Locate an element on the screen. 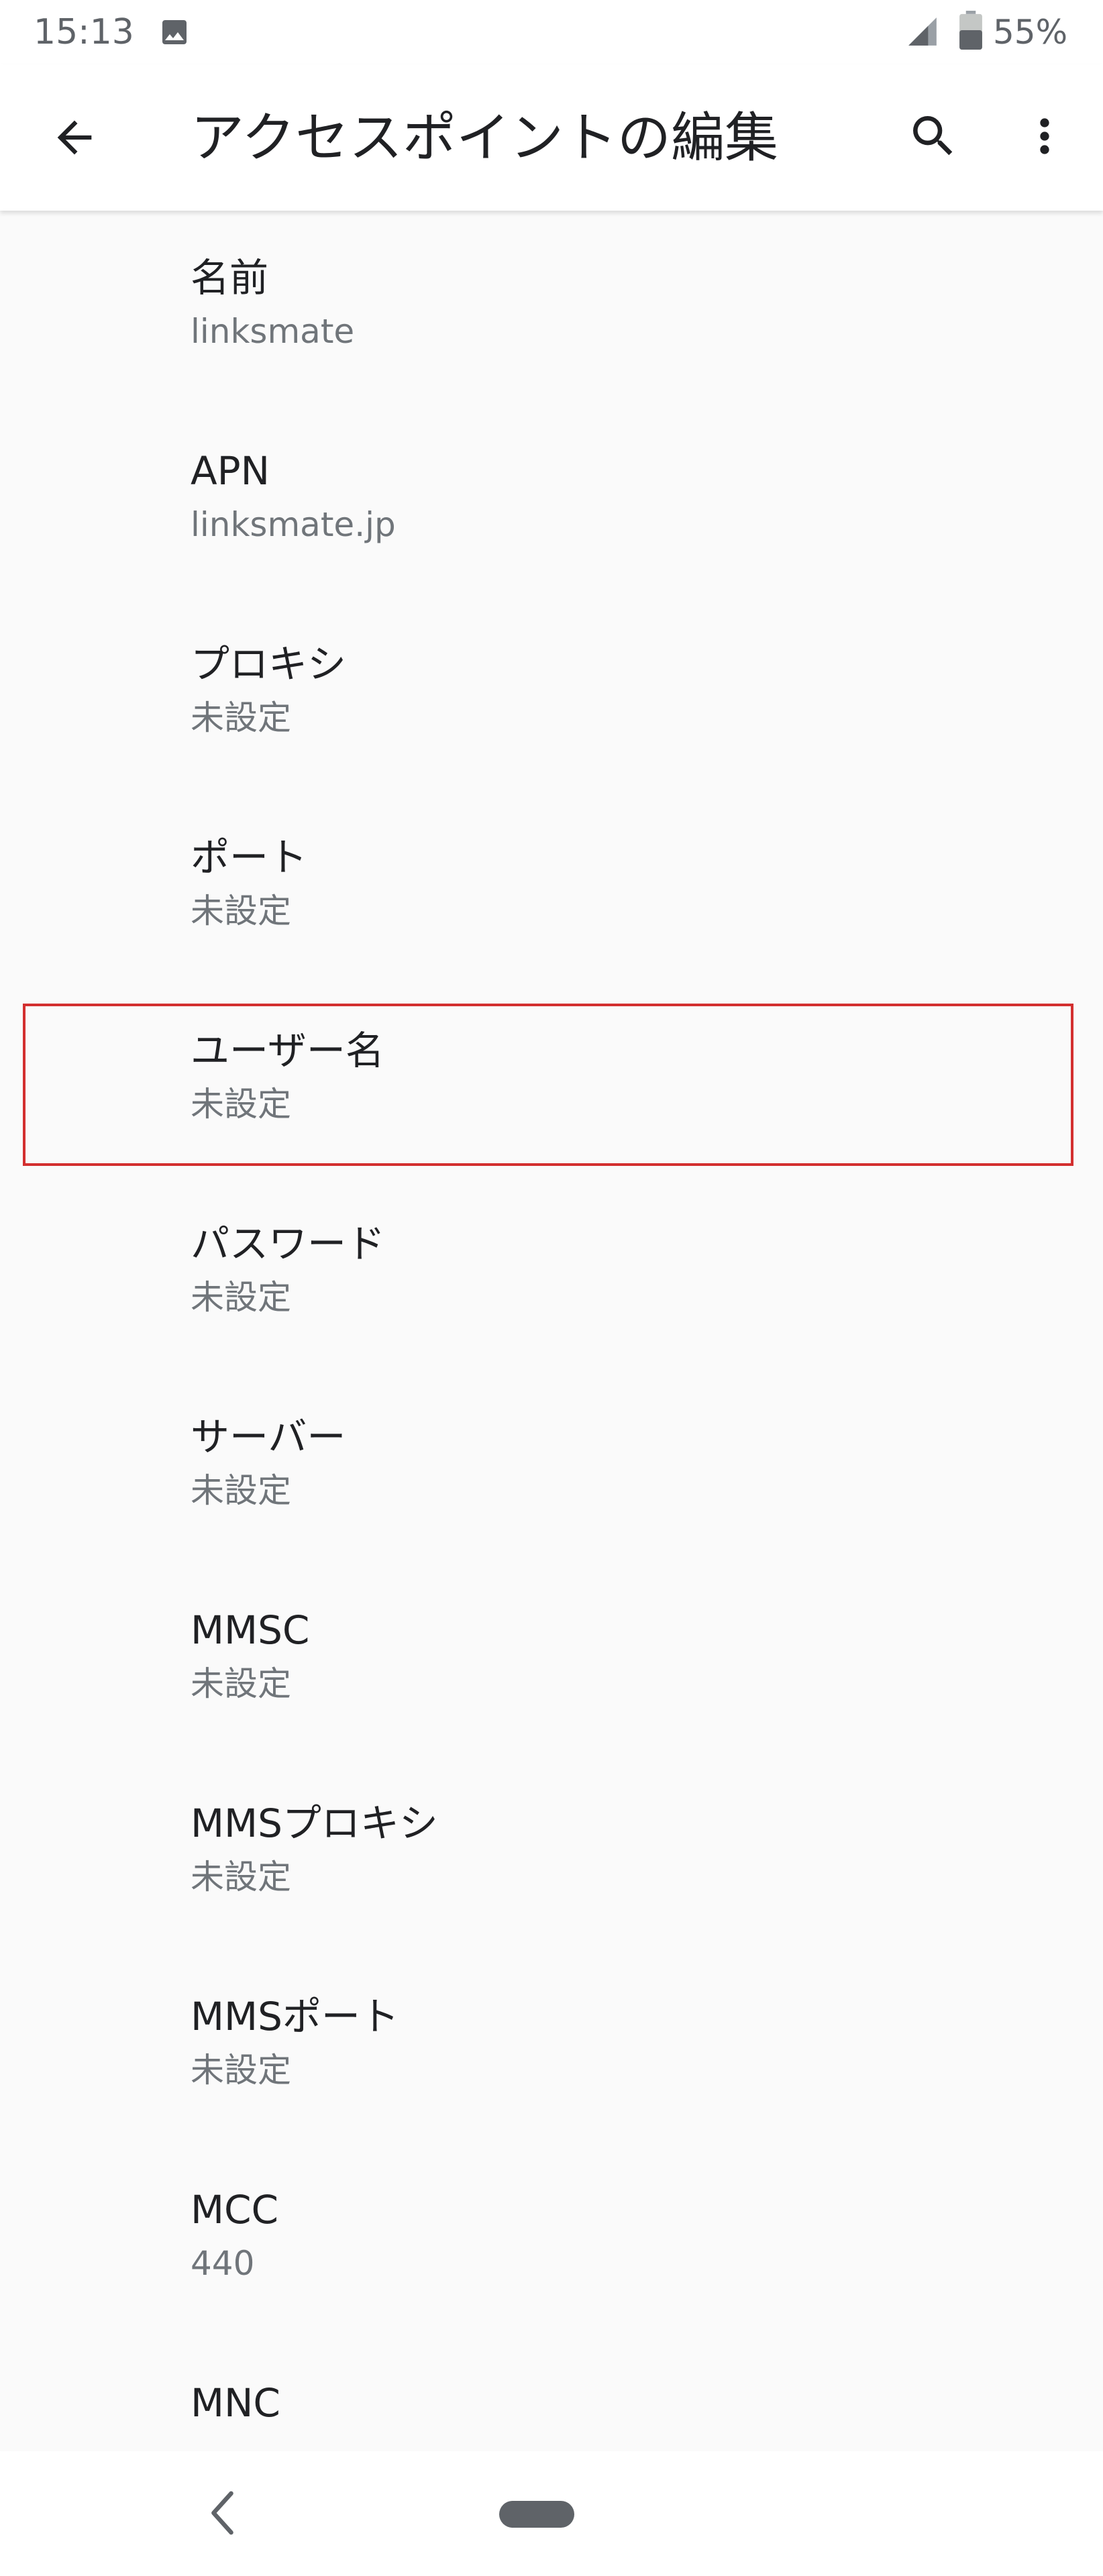 The image size is (1103, 2576). setting-title: MMSポート is located at coordinates (295, 2016).